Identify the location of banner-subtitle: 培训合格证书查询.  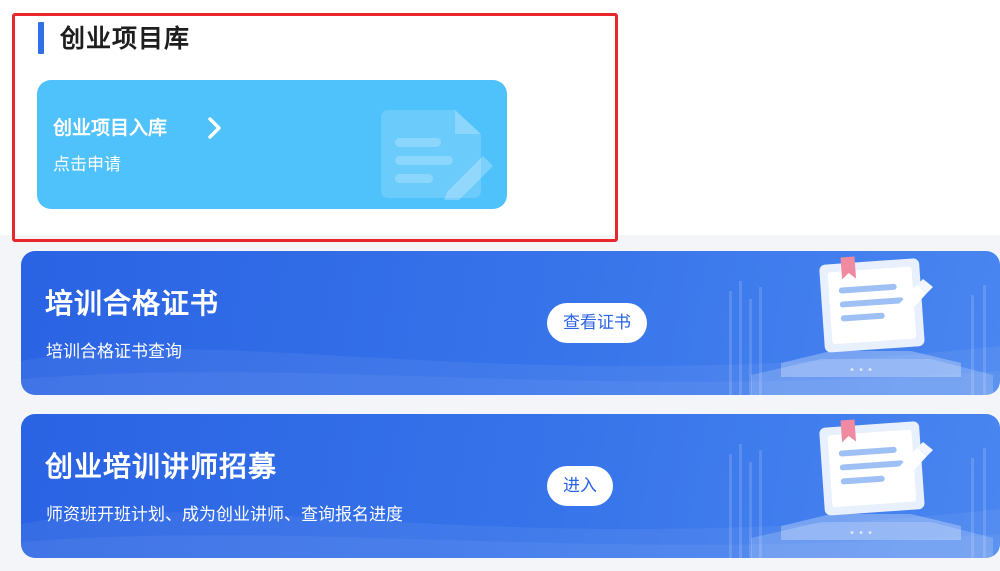
(114, 352).